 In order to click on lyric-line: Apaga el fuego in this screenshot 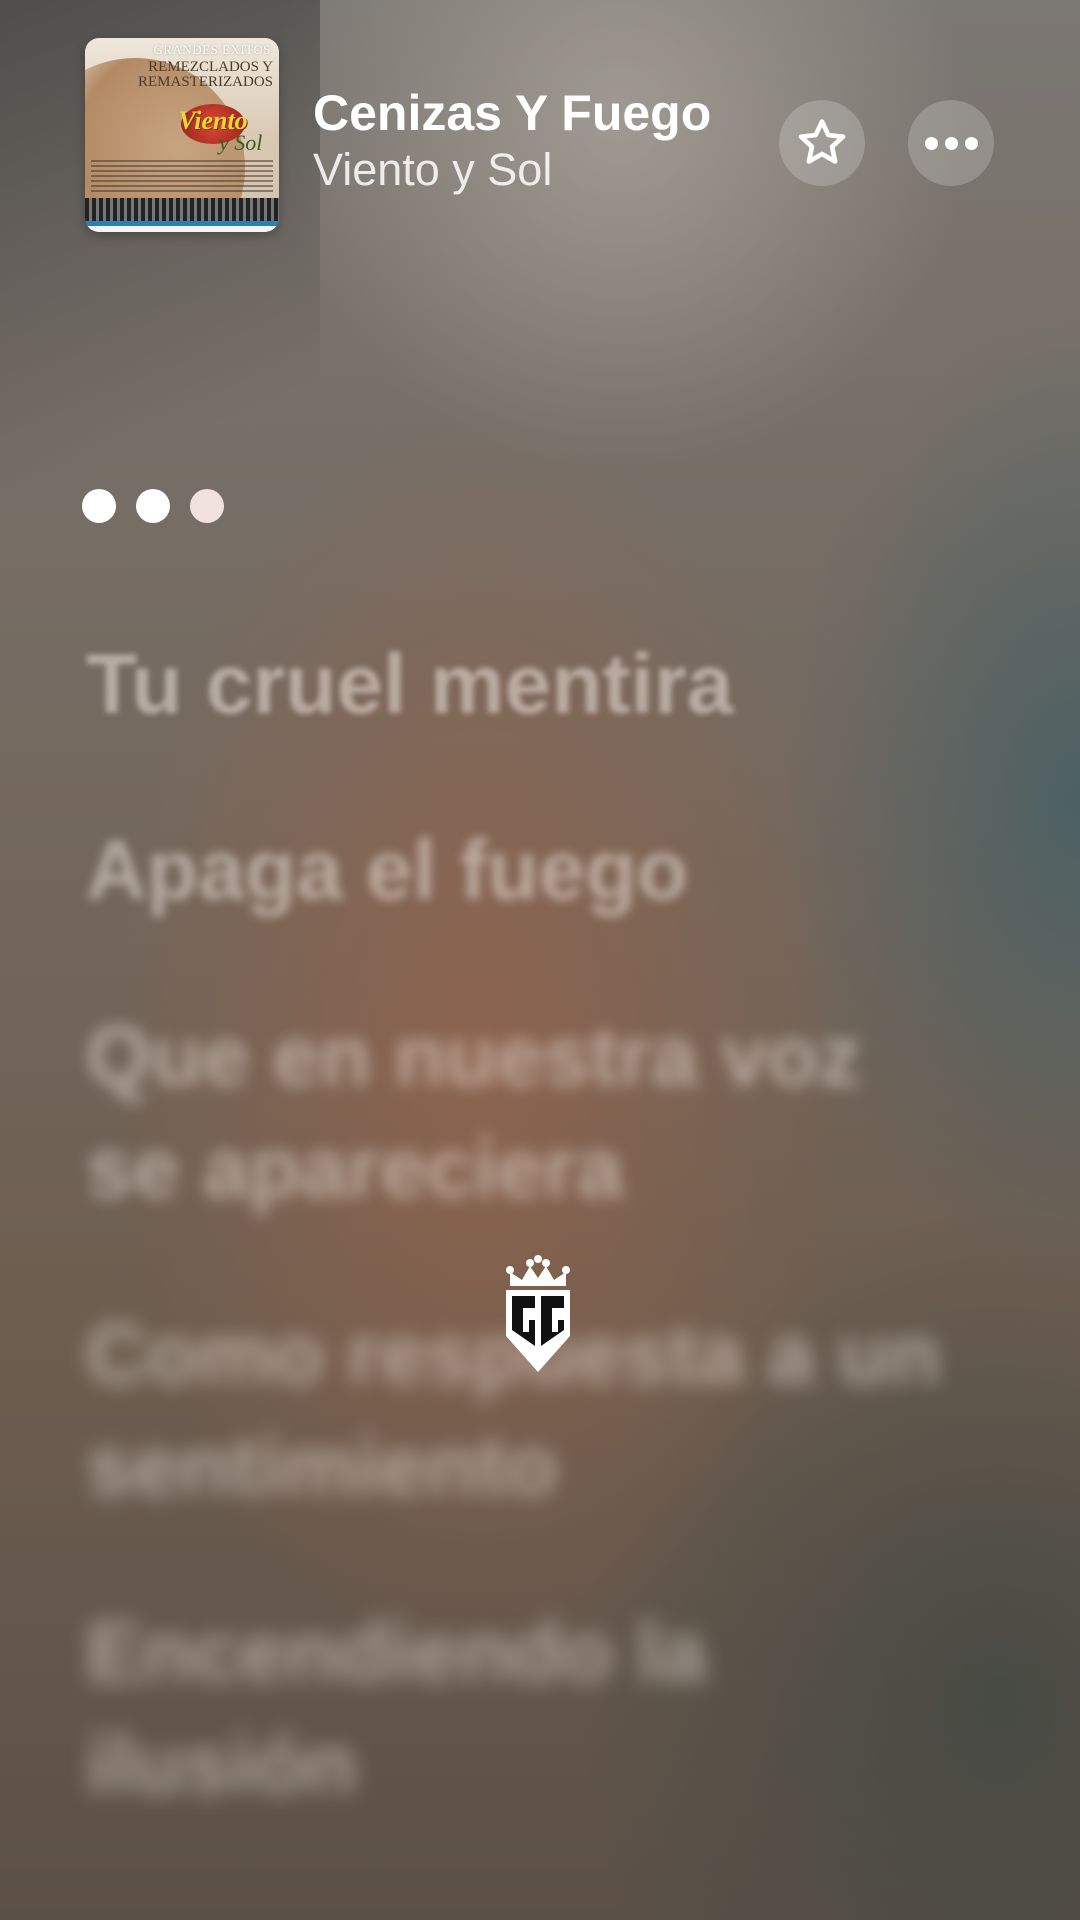, I will do `click(546, 870)`.